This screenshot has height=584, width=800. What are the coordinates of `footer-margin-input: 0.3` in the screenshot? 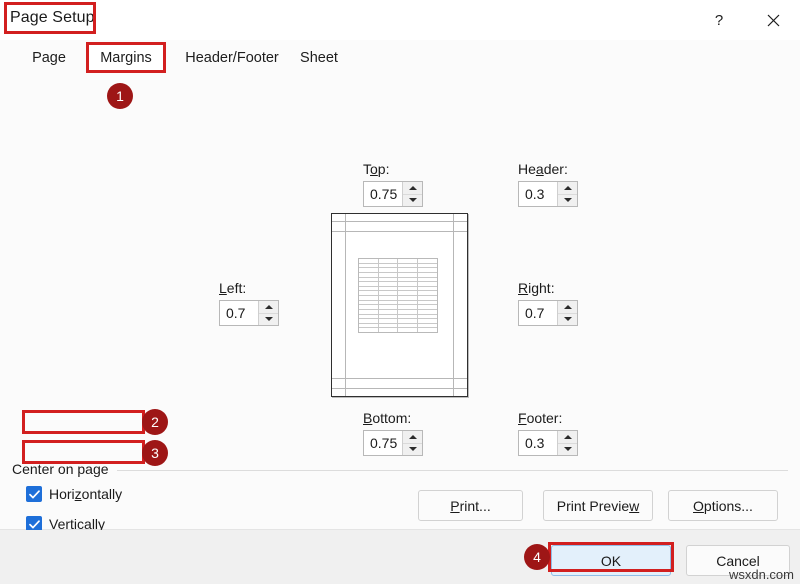 It's located at (538, 443).